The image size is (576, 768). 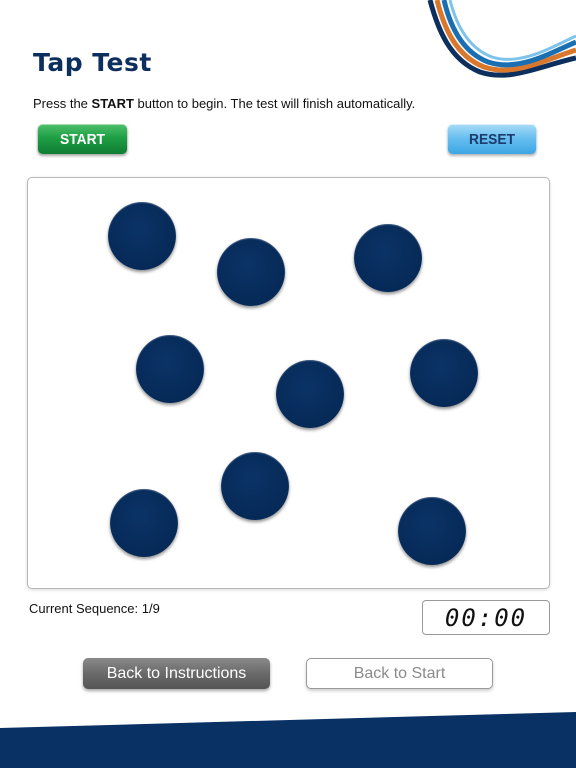 What do you see at coordinates (486, 617) in the screenshot?
I see `timer-display: 00:00` at bounding box center [486, 617].